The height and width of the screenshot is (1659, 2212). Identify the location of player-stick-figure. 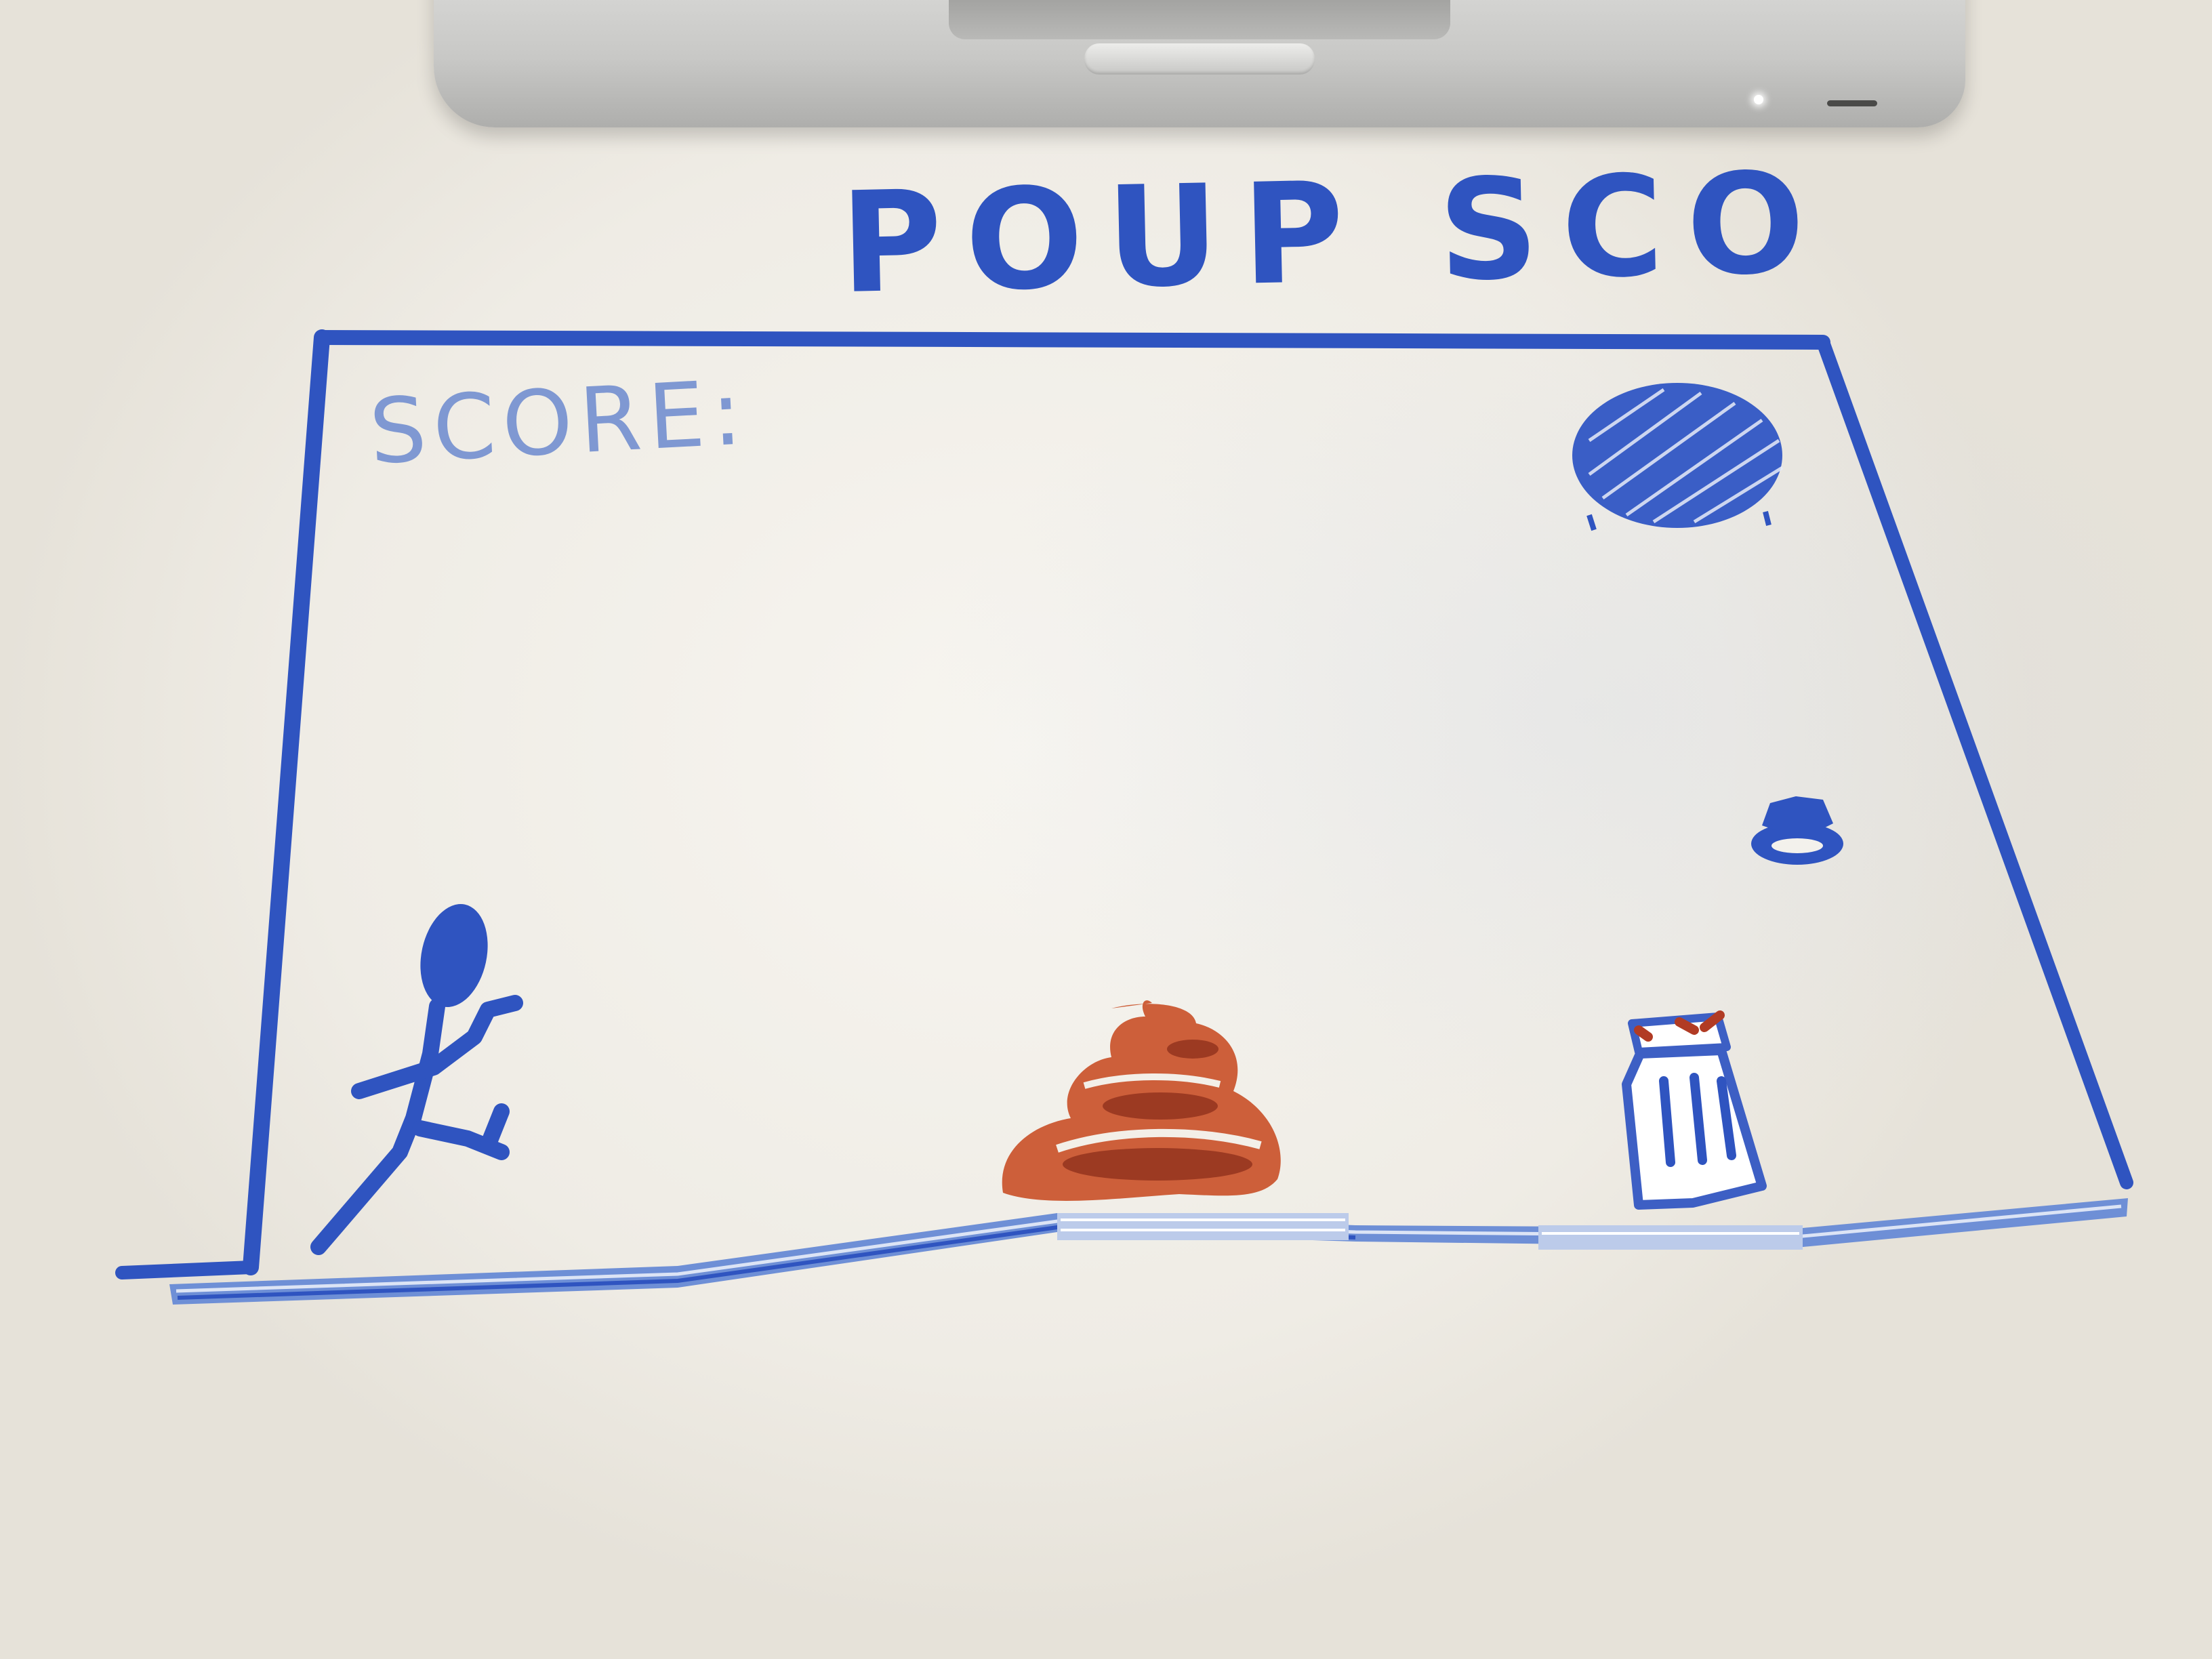
(416, 1079).